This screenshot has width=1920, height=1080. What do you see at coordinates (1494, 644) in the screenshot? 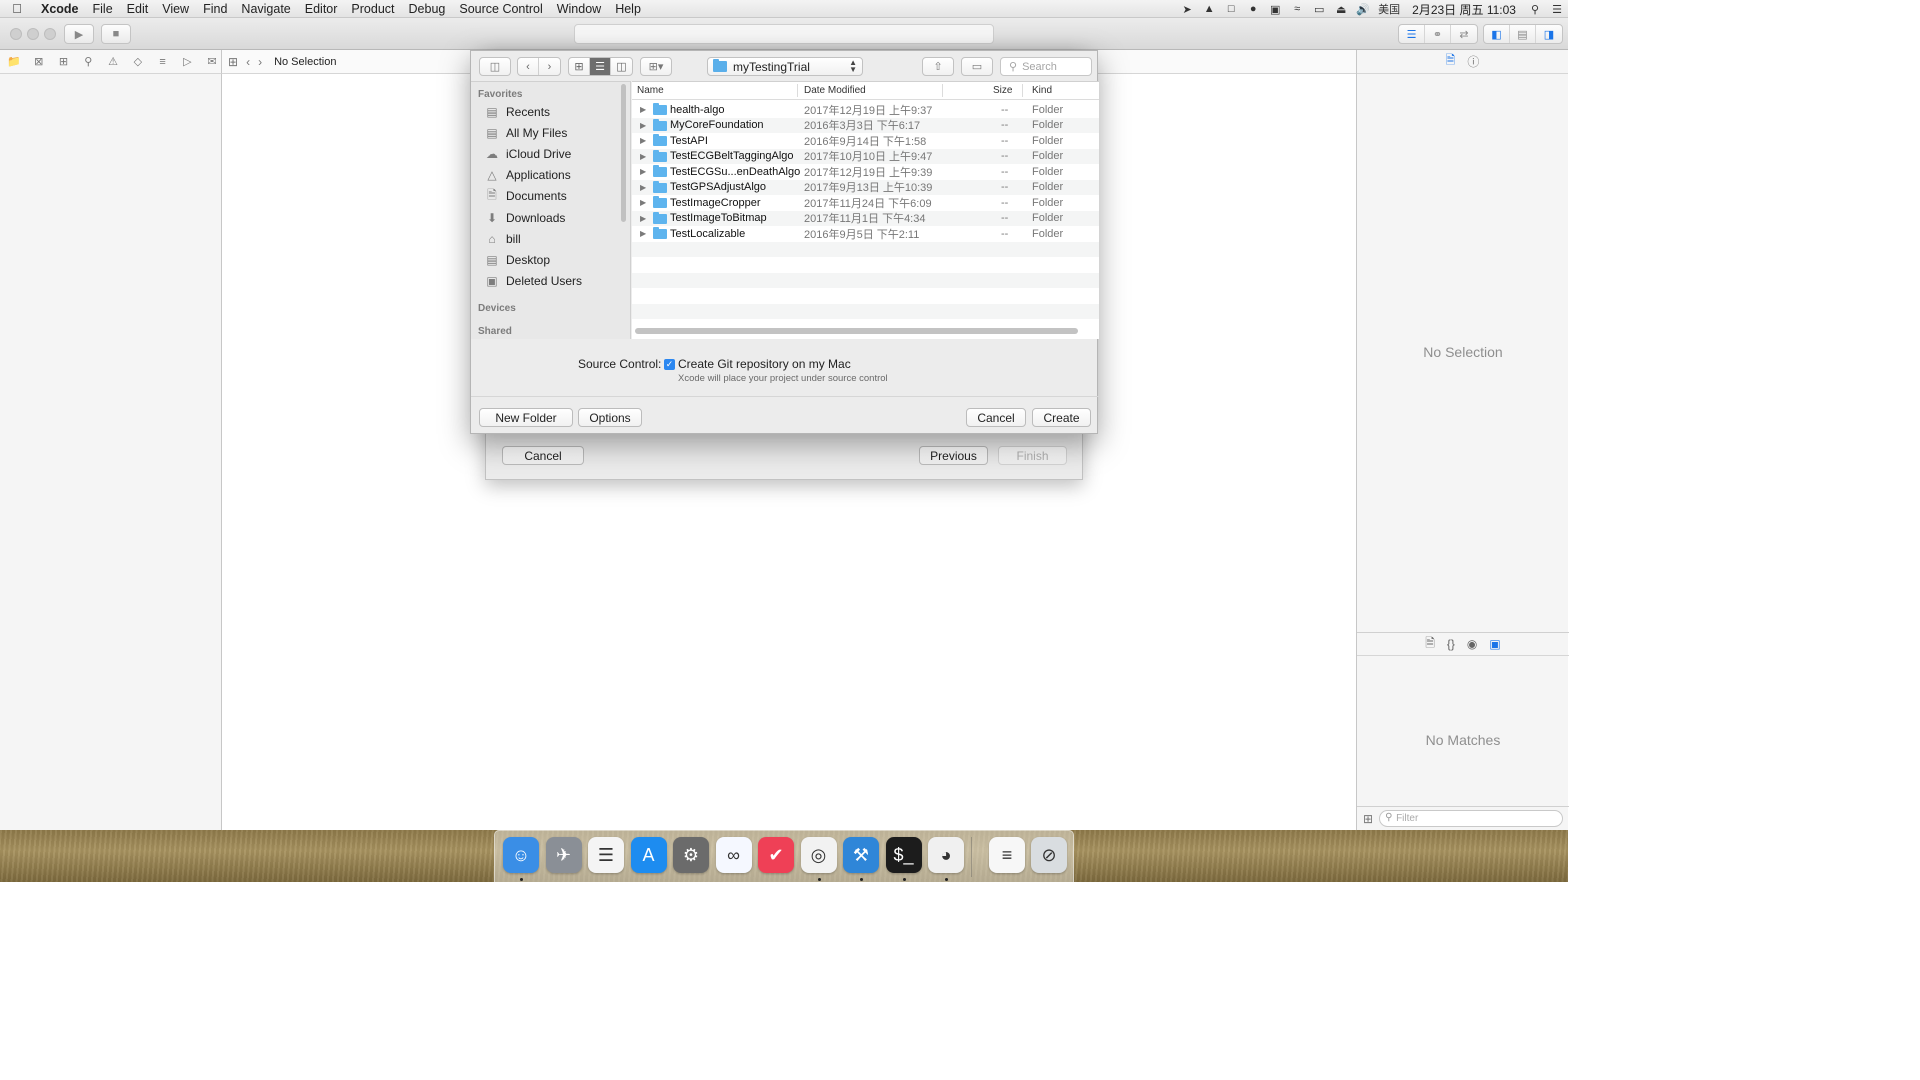
I see `media-library-icon: ▣` at bounding box center [1494, 644].